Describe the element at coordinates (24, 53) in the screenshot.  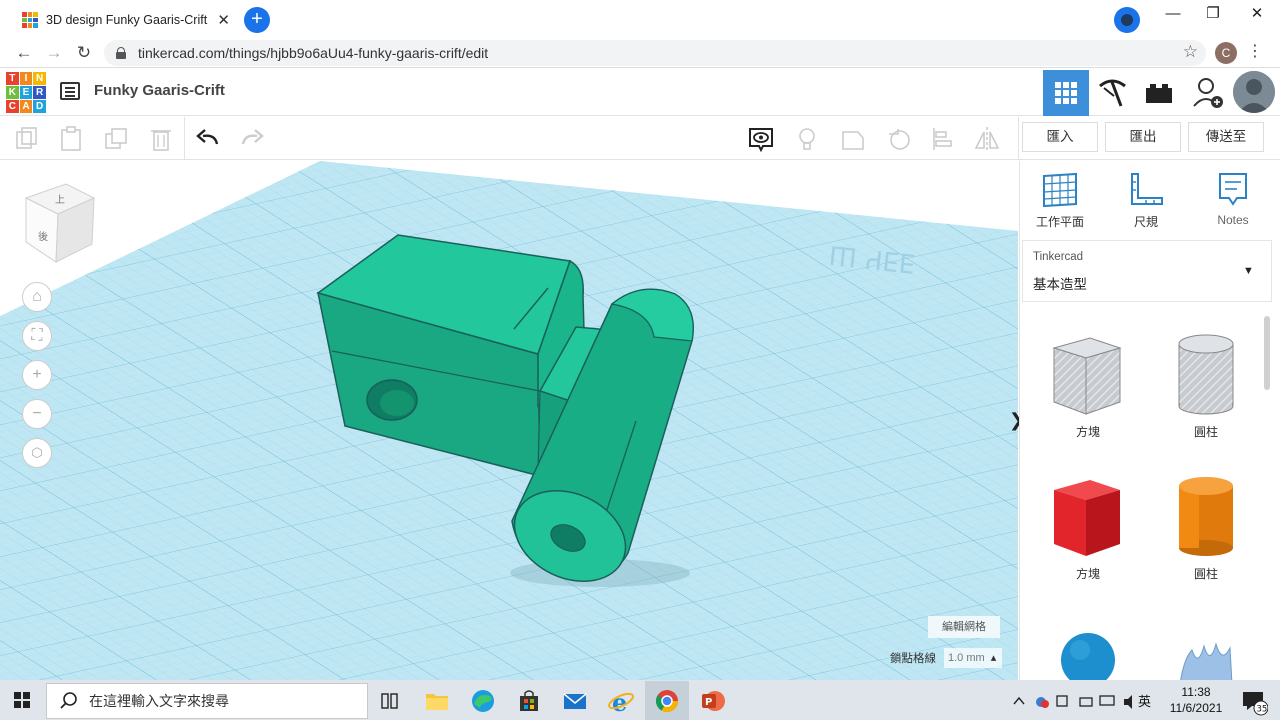
I see `back-button: ←` at that location.